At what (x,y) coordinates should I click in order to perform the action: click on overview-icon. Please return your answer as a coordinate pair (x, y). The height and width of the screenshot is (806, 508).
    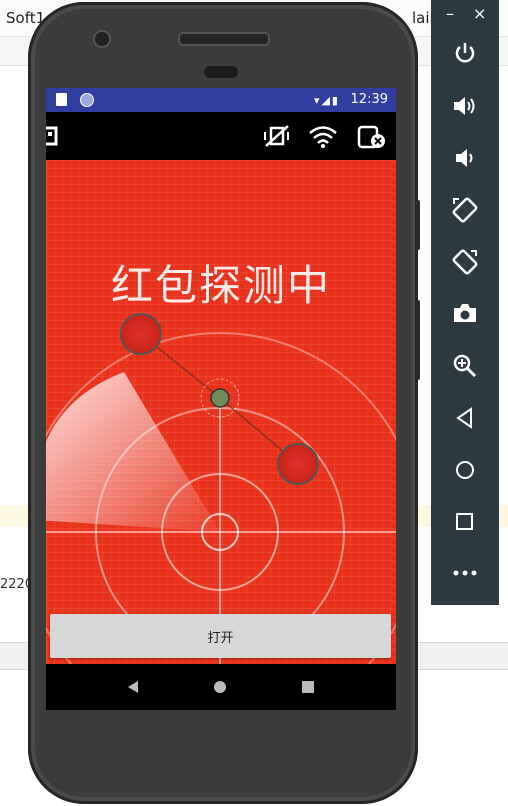
    Looking at the image, I should click on (465, 522).